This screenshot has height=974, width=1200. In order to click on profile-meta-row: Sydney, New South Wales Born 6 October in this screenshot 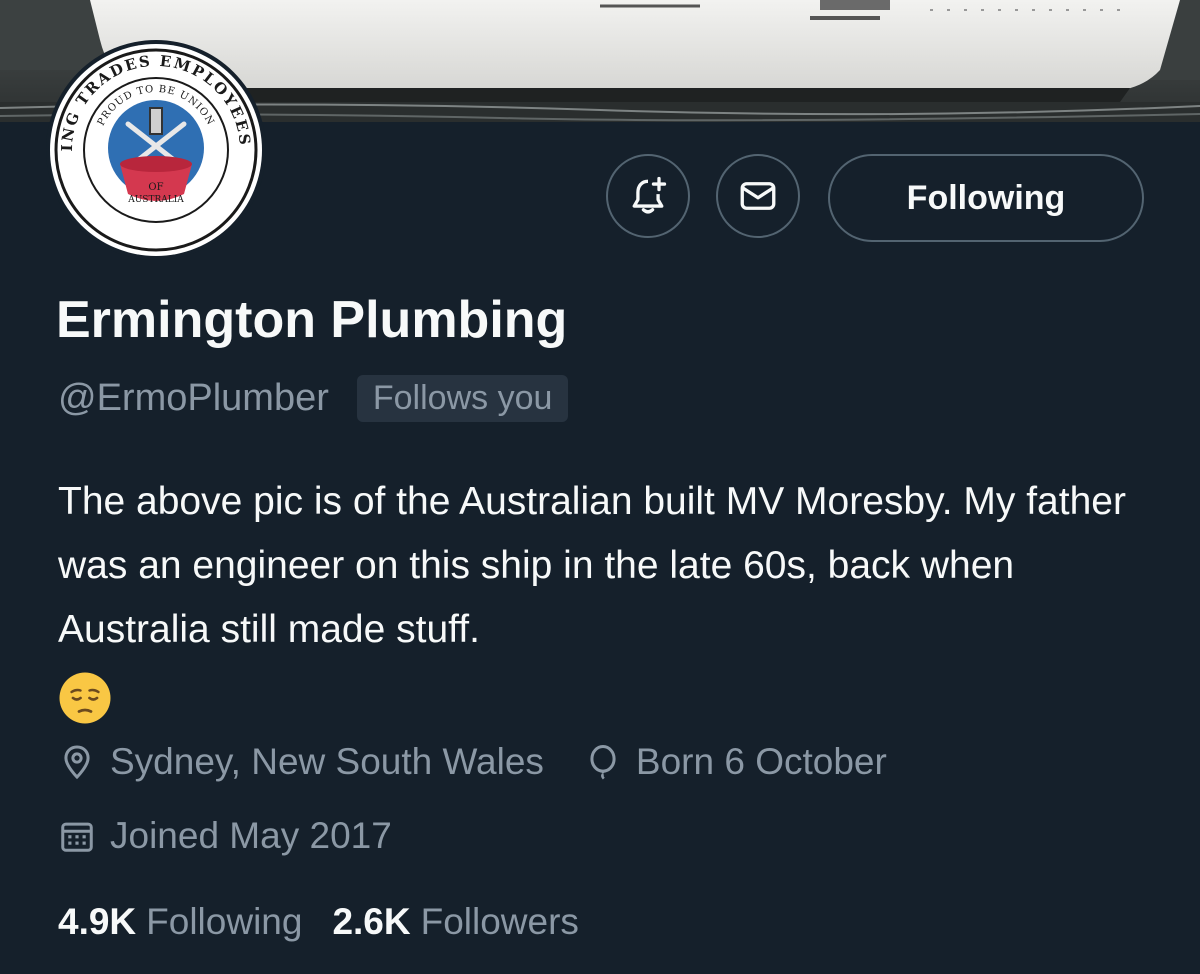, I will do `click(492, 762)`.